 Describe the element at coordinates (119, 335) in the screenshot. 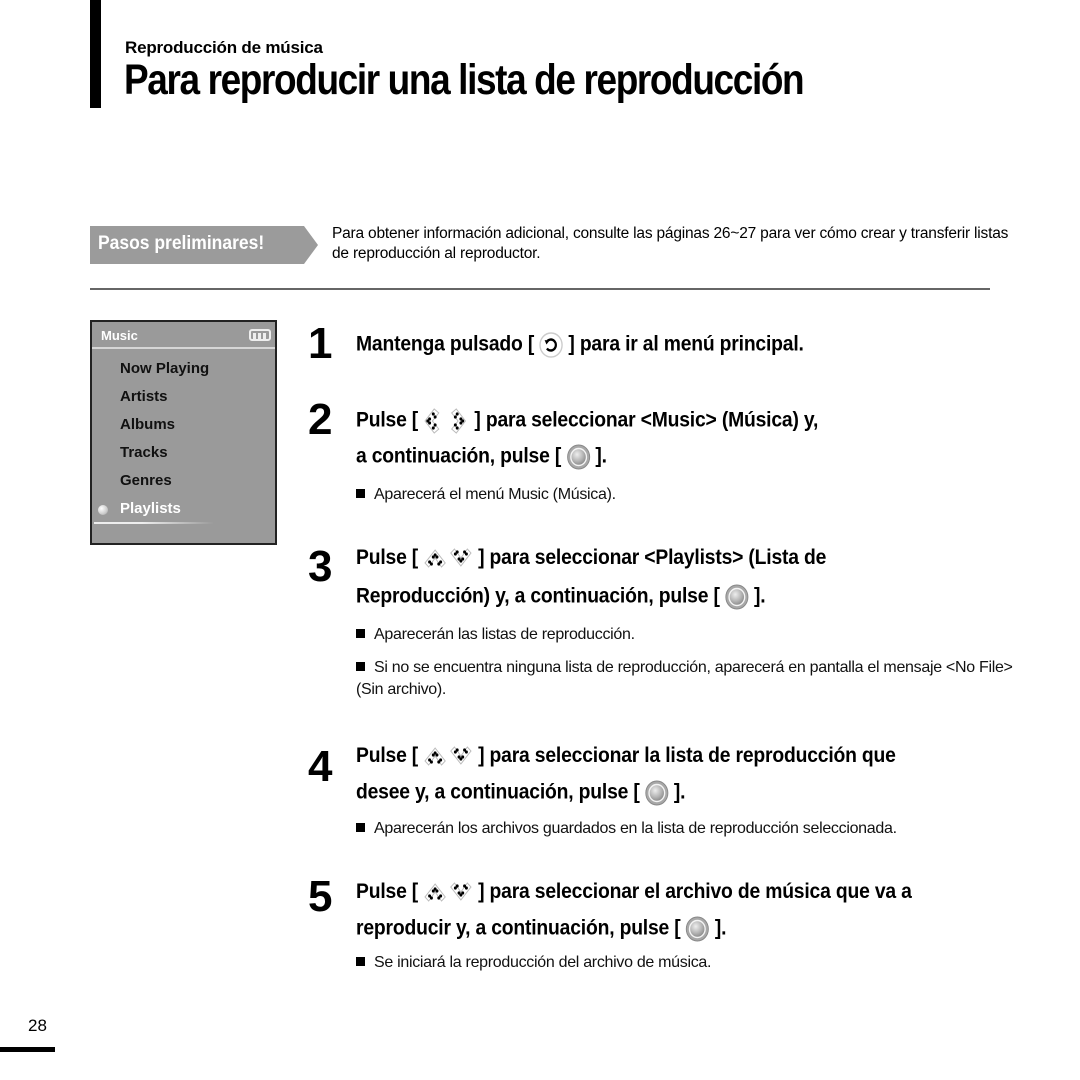

I see `device-title: Music` at that location.